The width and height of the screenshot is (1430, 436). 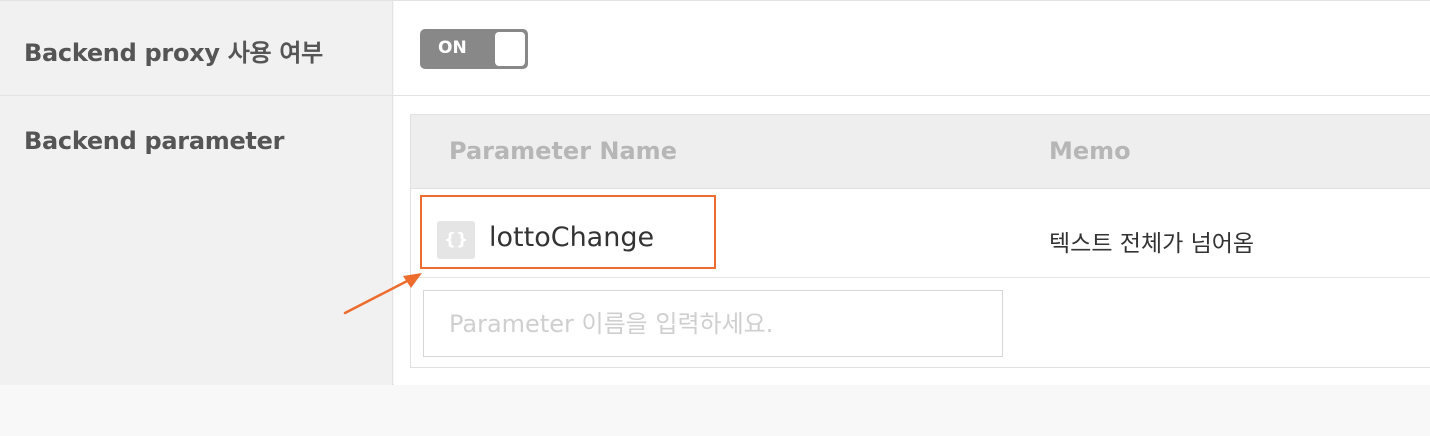 What do you see at coordinates (571, 237) in the screenshot?
I see `parameter-name-cell: lottoChange` at bounding box center [571, 237].